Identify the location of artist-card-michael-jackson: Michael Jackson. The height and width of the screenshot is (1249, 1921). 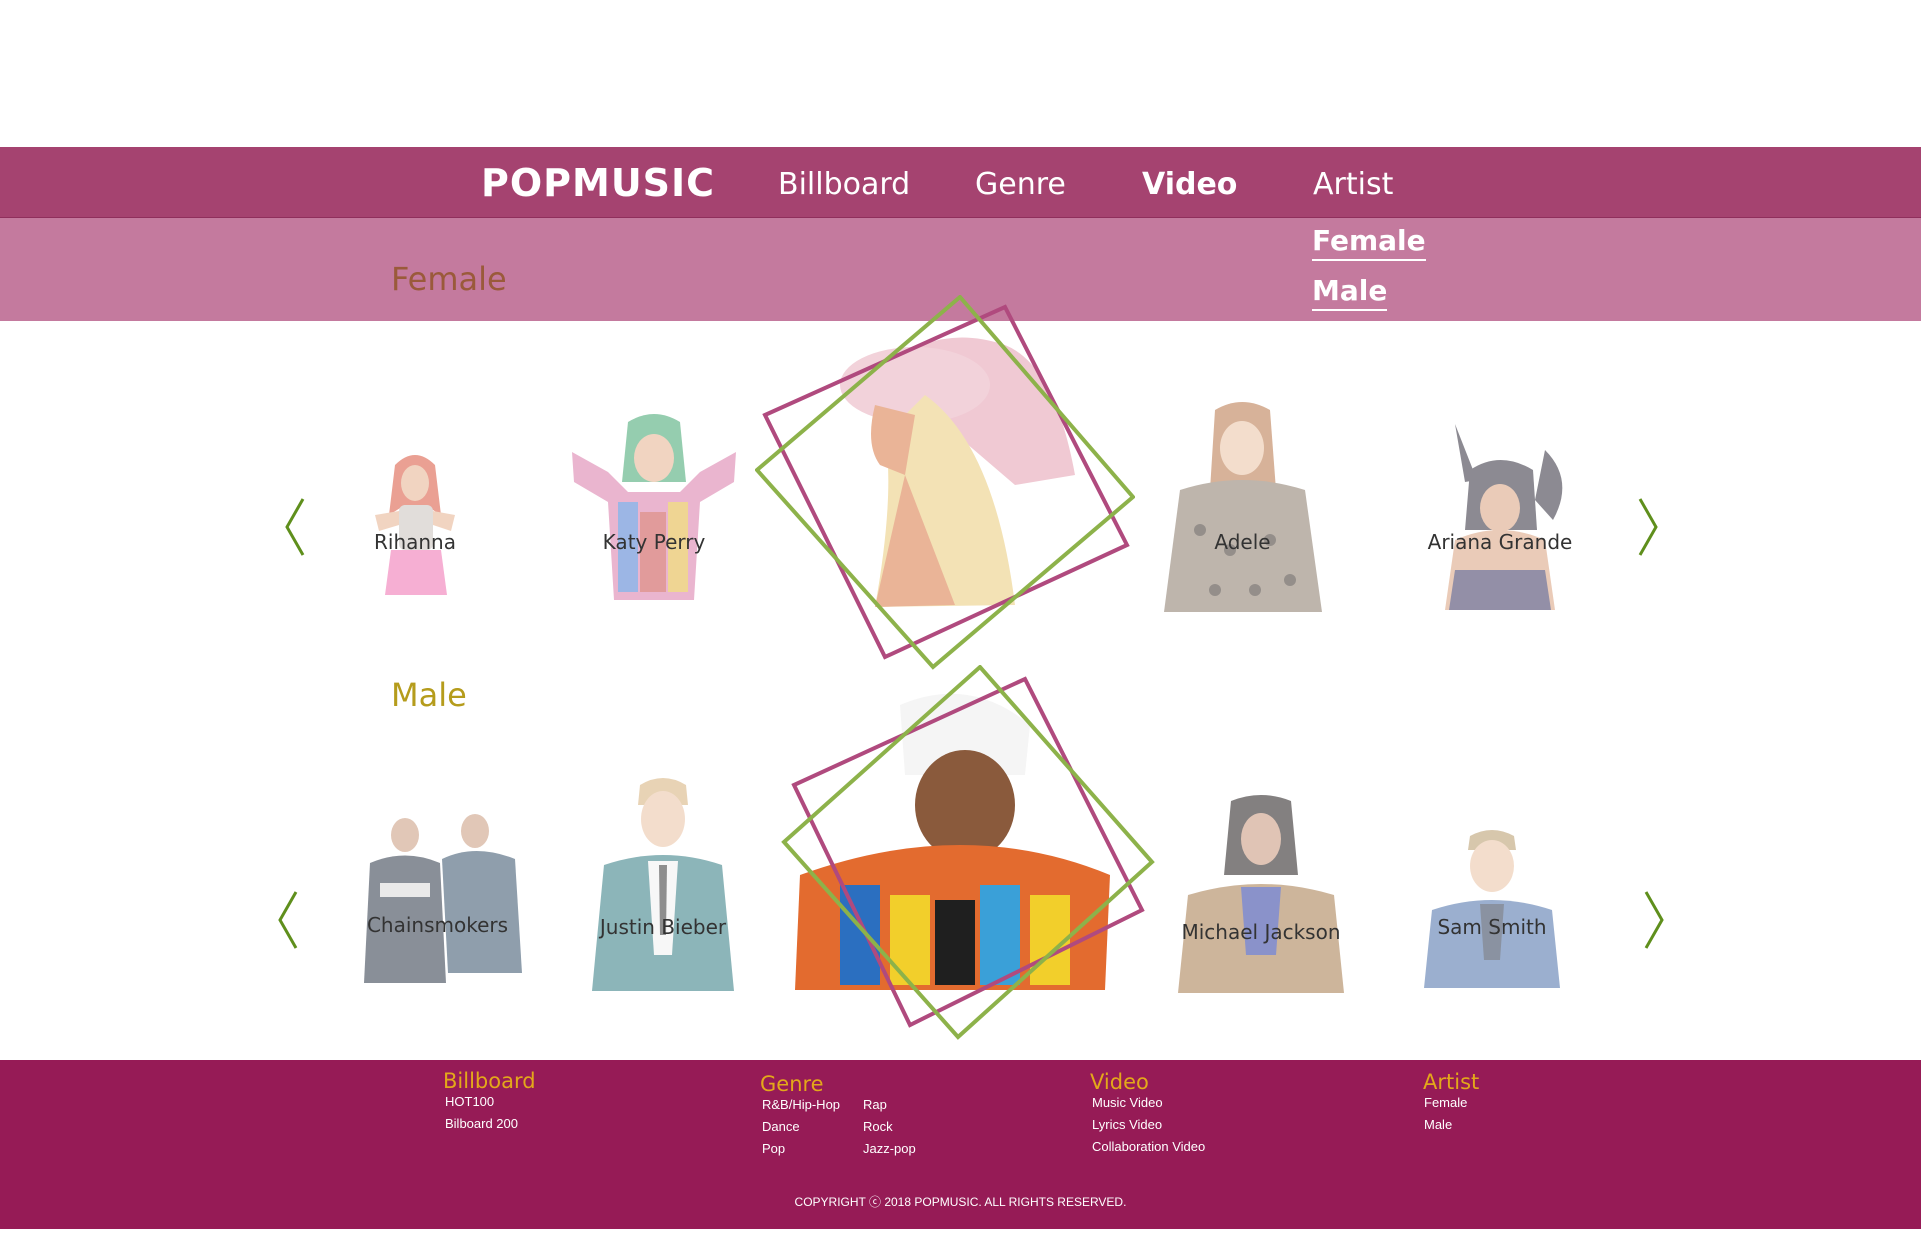
(1261, 895).